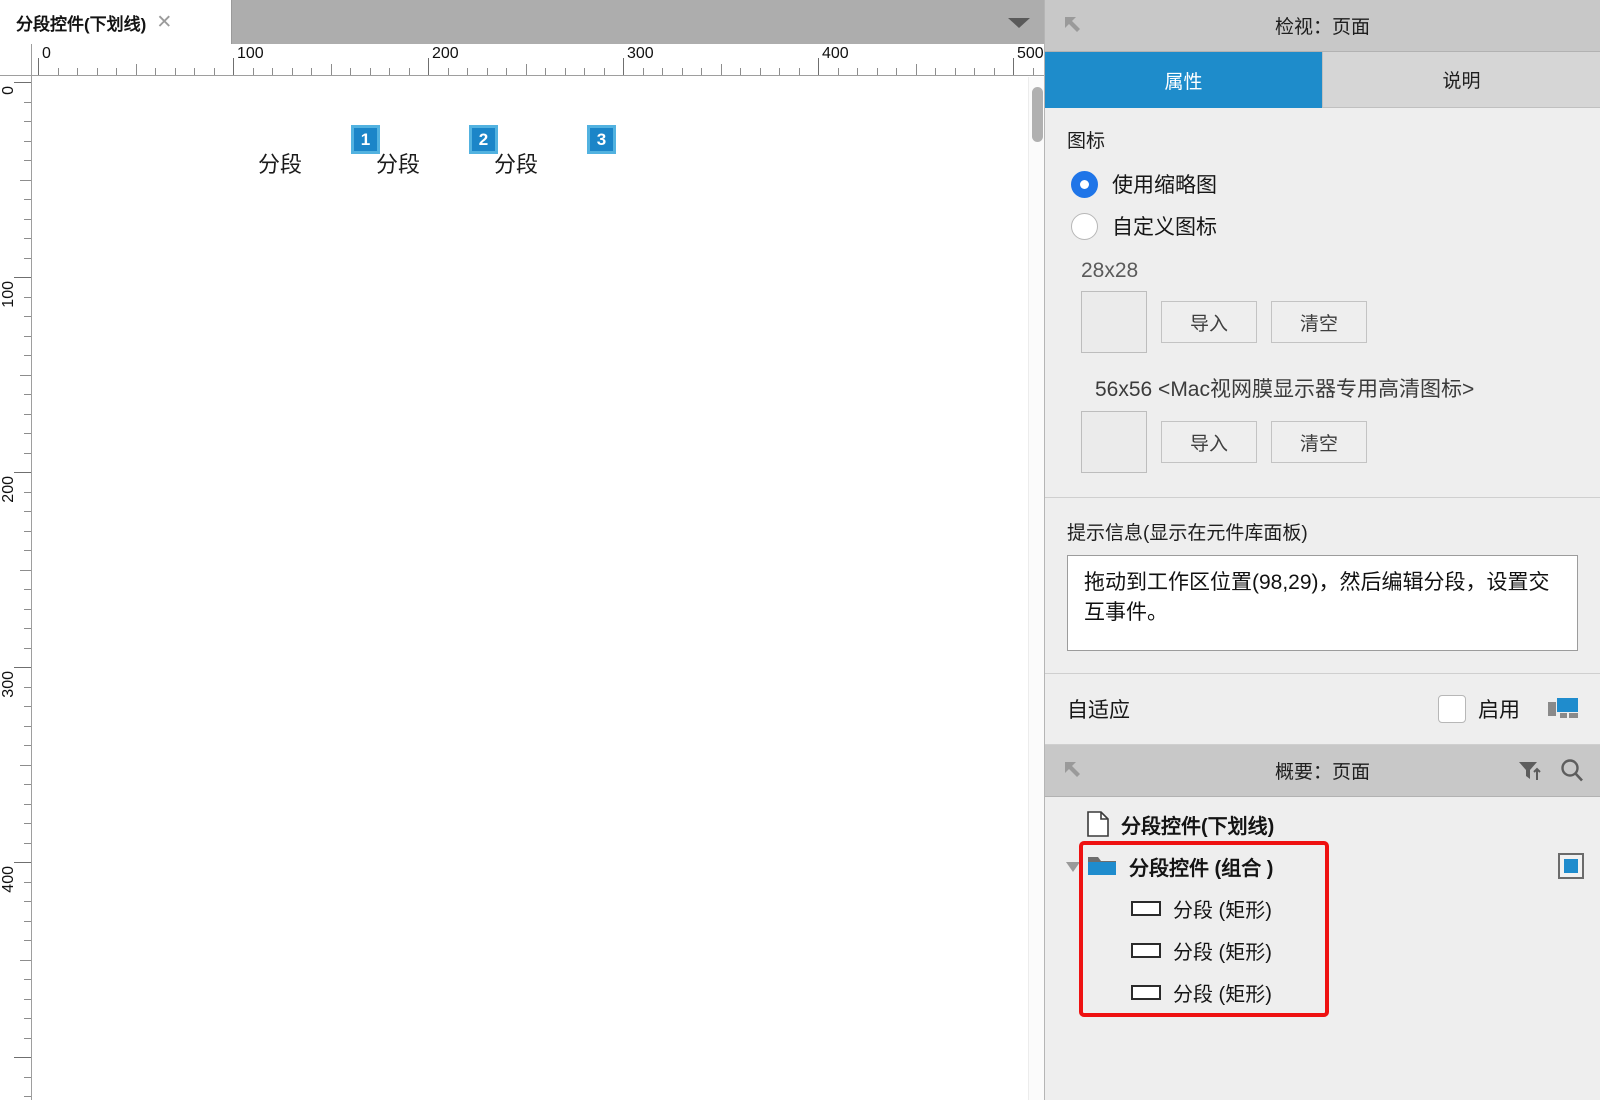 The image size is (1600, 1100). Describe the element at coordinates (81, 24) in the screenshot. I see `tab-label: 分段控件(下划线)` at that location.